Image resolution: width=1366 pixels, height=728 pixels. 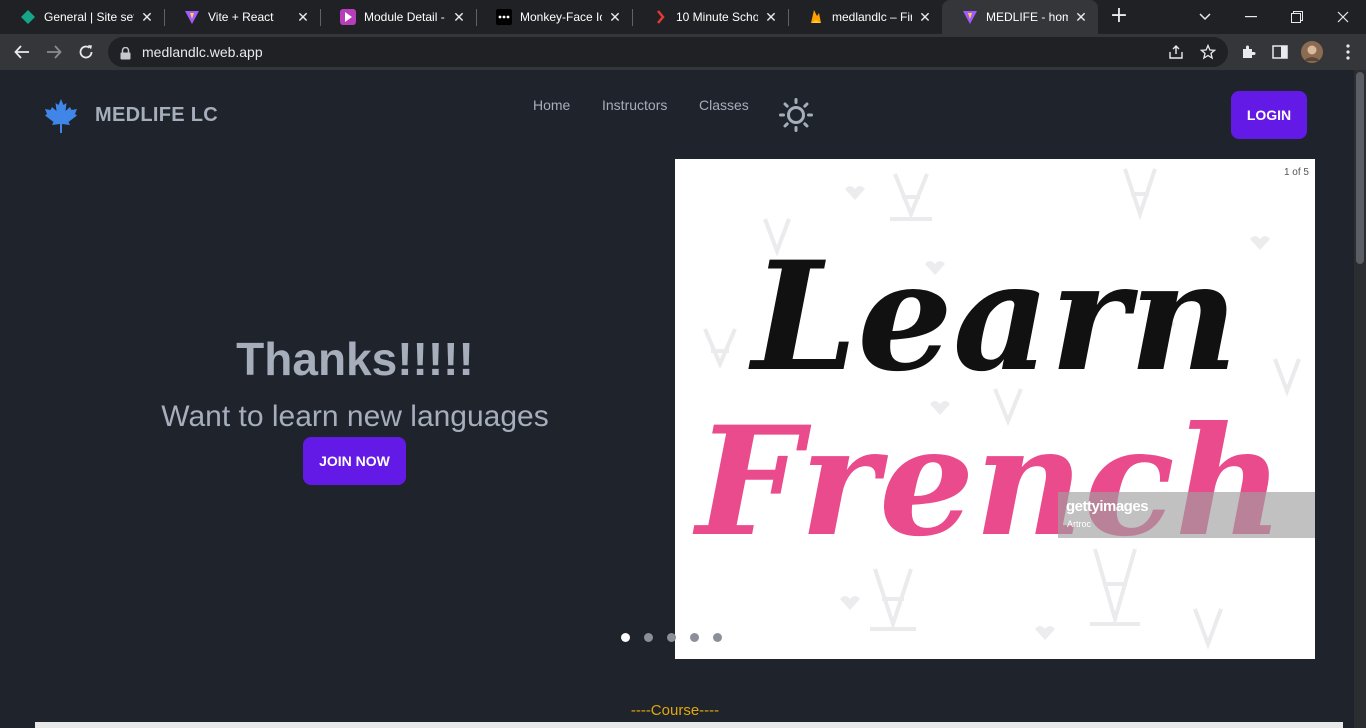 I want to click on tab-title: MEDLIFE - home, so click(x=1027, y=17).